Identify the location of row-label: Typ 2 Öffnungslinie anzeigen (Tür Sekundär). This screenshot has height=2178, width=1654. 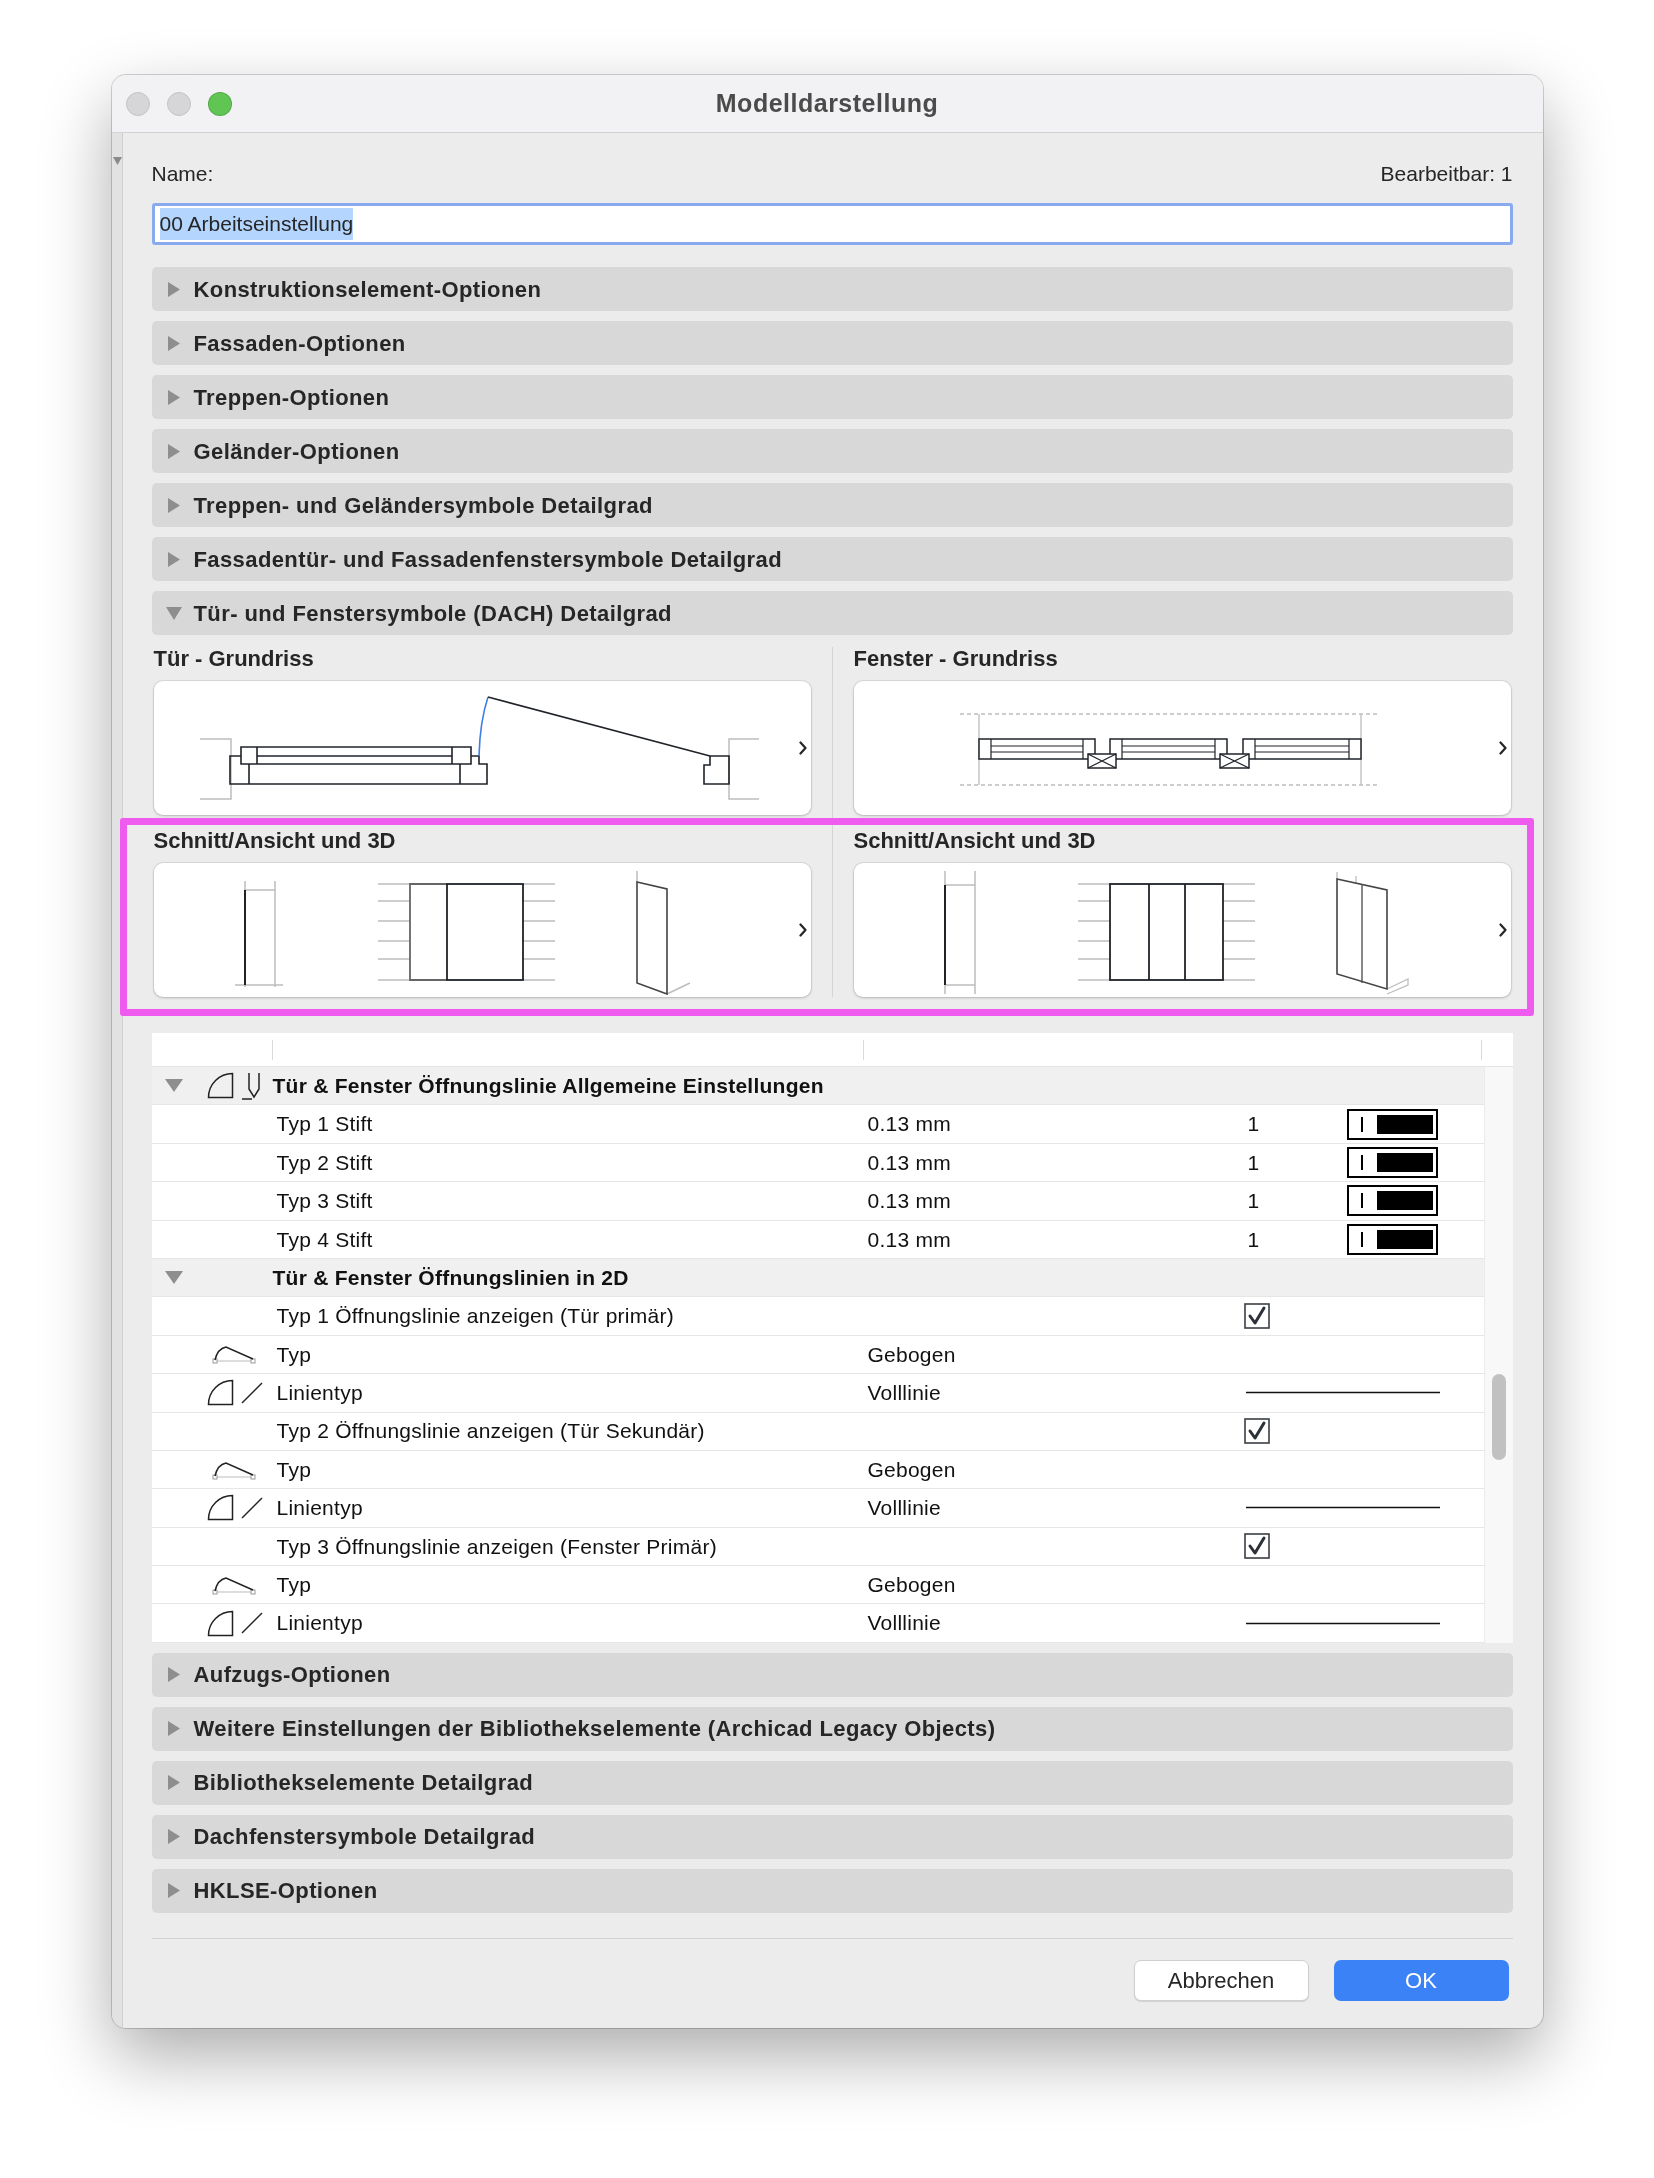
(490, 1431).